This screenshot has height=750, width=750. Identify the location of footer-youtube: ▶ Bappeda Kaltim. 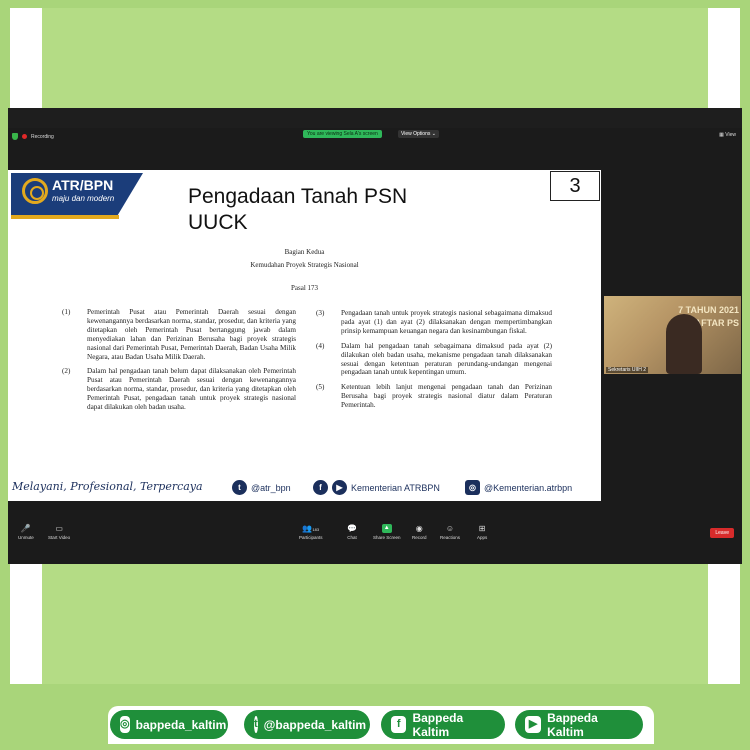
(579, 724).